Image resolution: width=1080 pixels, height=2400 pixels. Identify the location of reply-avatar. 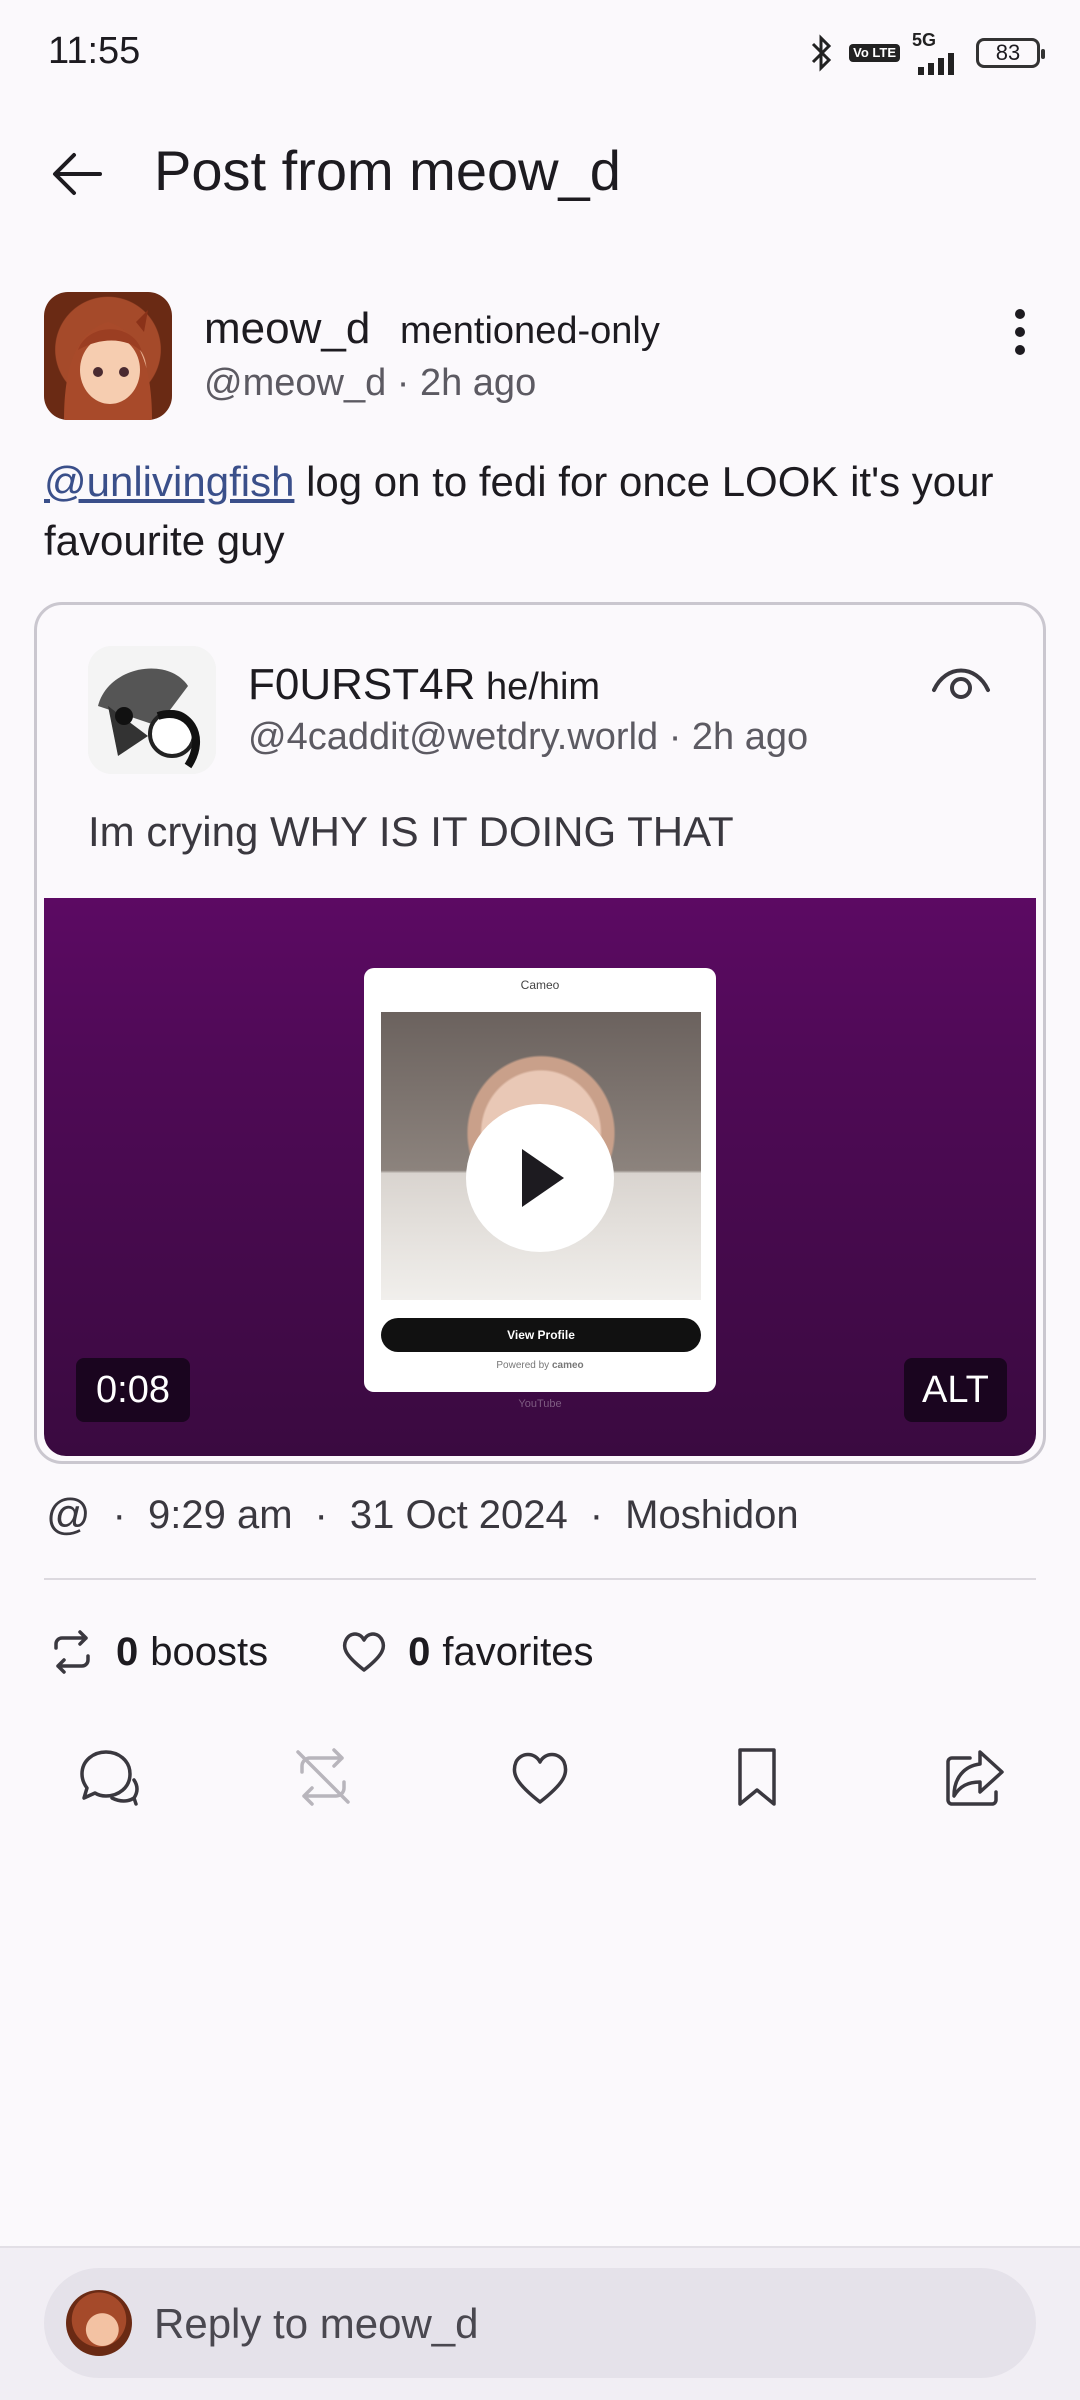
(99, 2323).